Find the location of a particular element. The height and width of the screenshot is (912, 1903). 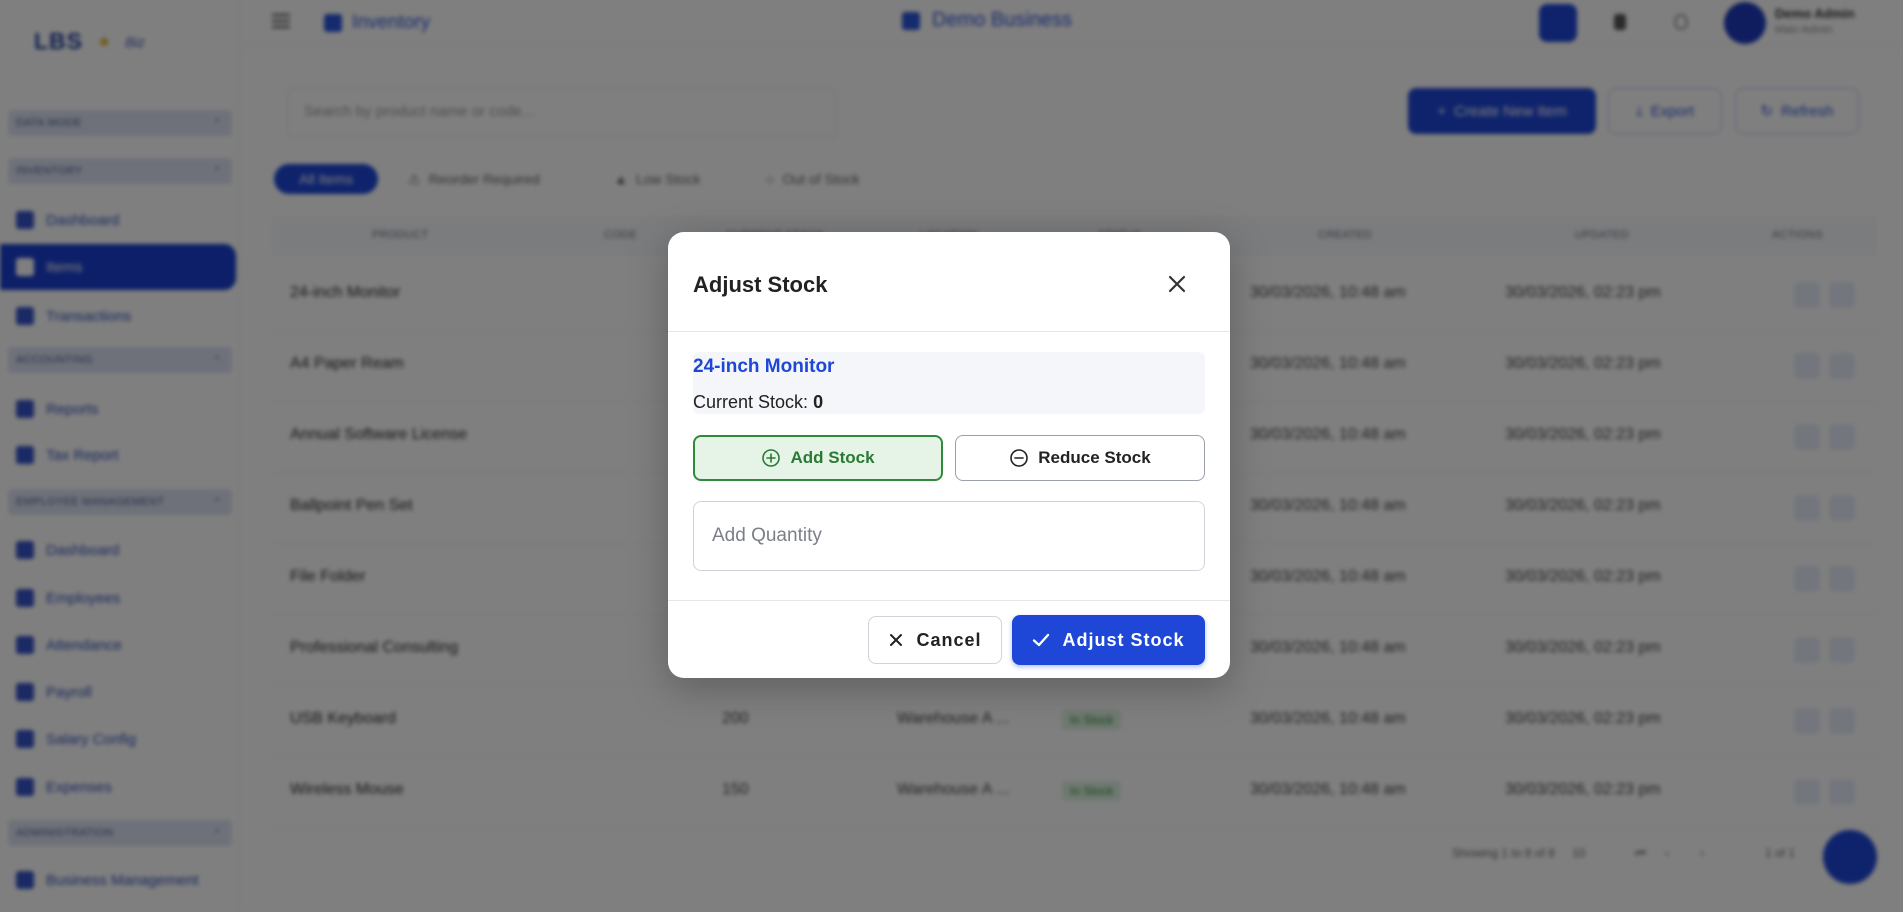

current-stock-value: 0 is located at coordinates (818, 402).